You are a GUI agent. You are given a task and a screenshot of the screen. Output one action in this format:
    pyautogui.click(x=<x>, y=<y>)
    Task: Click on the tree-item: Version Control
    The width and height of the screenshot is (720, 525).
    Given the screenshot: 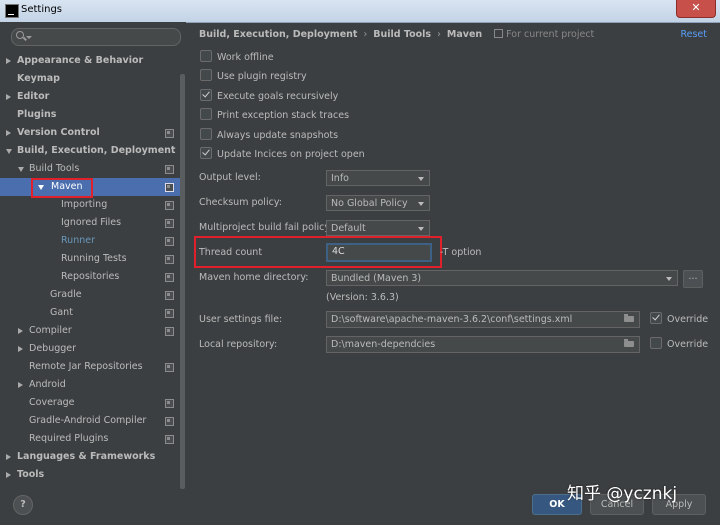 What is the action you would take?
    pyautogui.click(x=90, y=133)
    